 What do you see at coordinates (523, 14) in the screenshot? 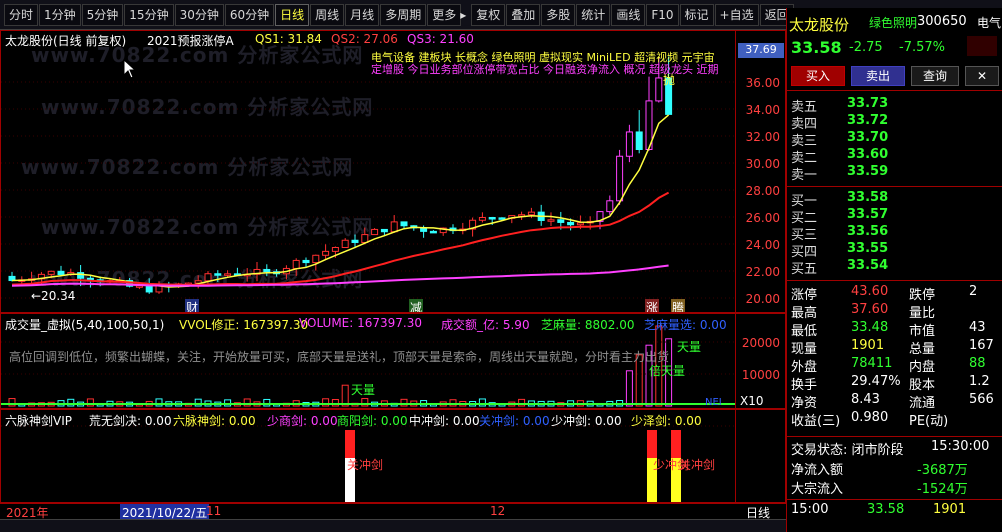
I see `toolbar-13-button: 叠加` at bounding box center [523, 14].